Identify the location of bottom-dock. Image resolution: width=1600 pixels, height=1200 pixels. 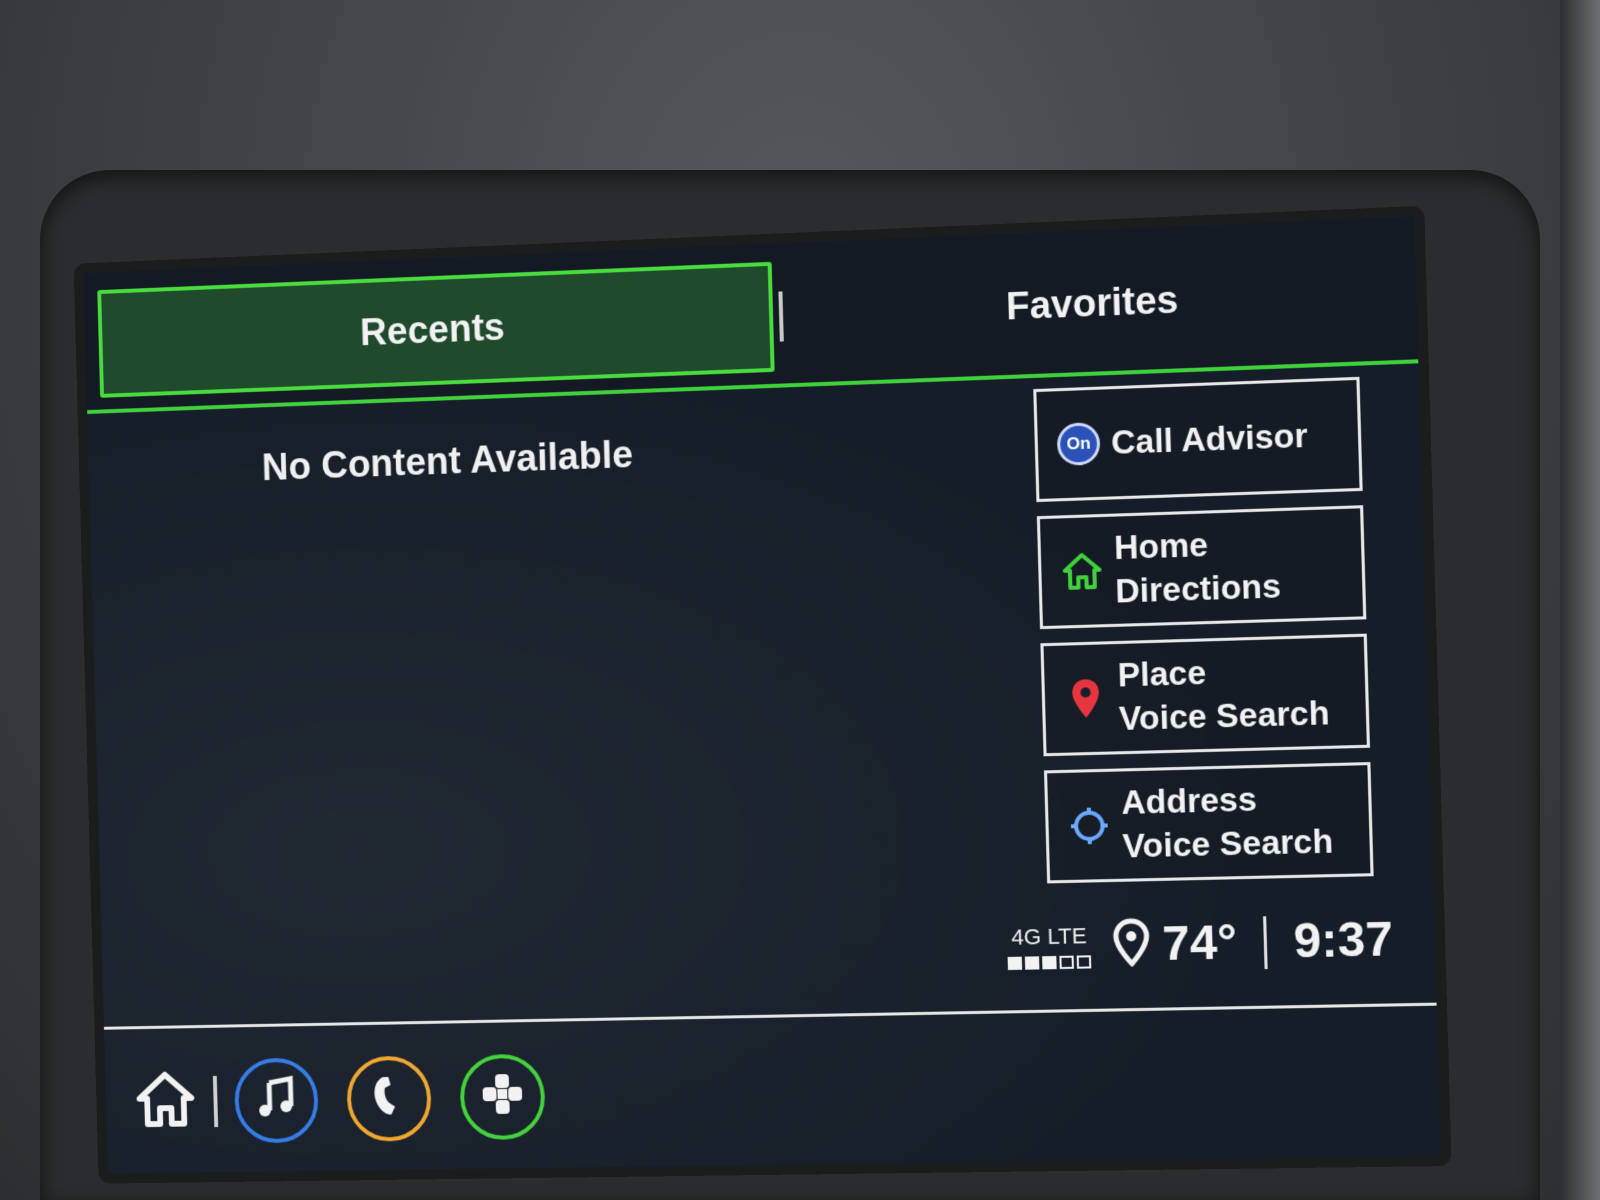
(772, 1091).